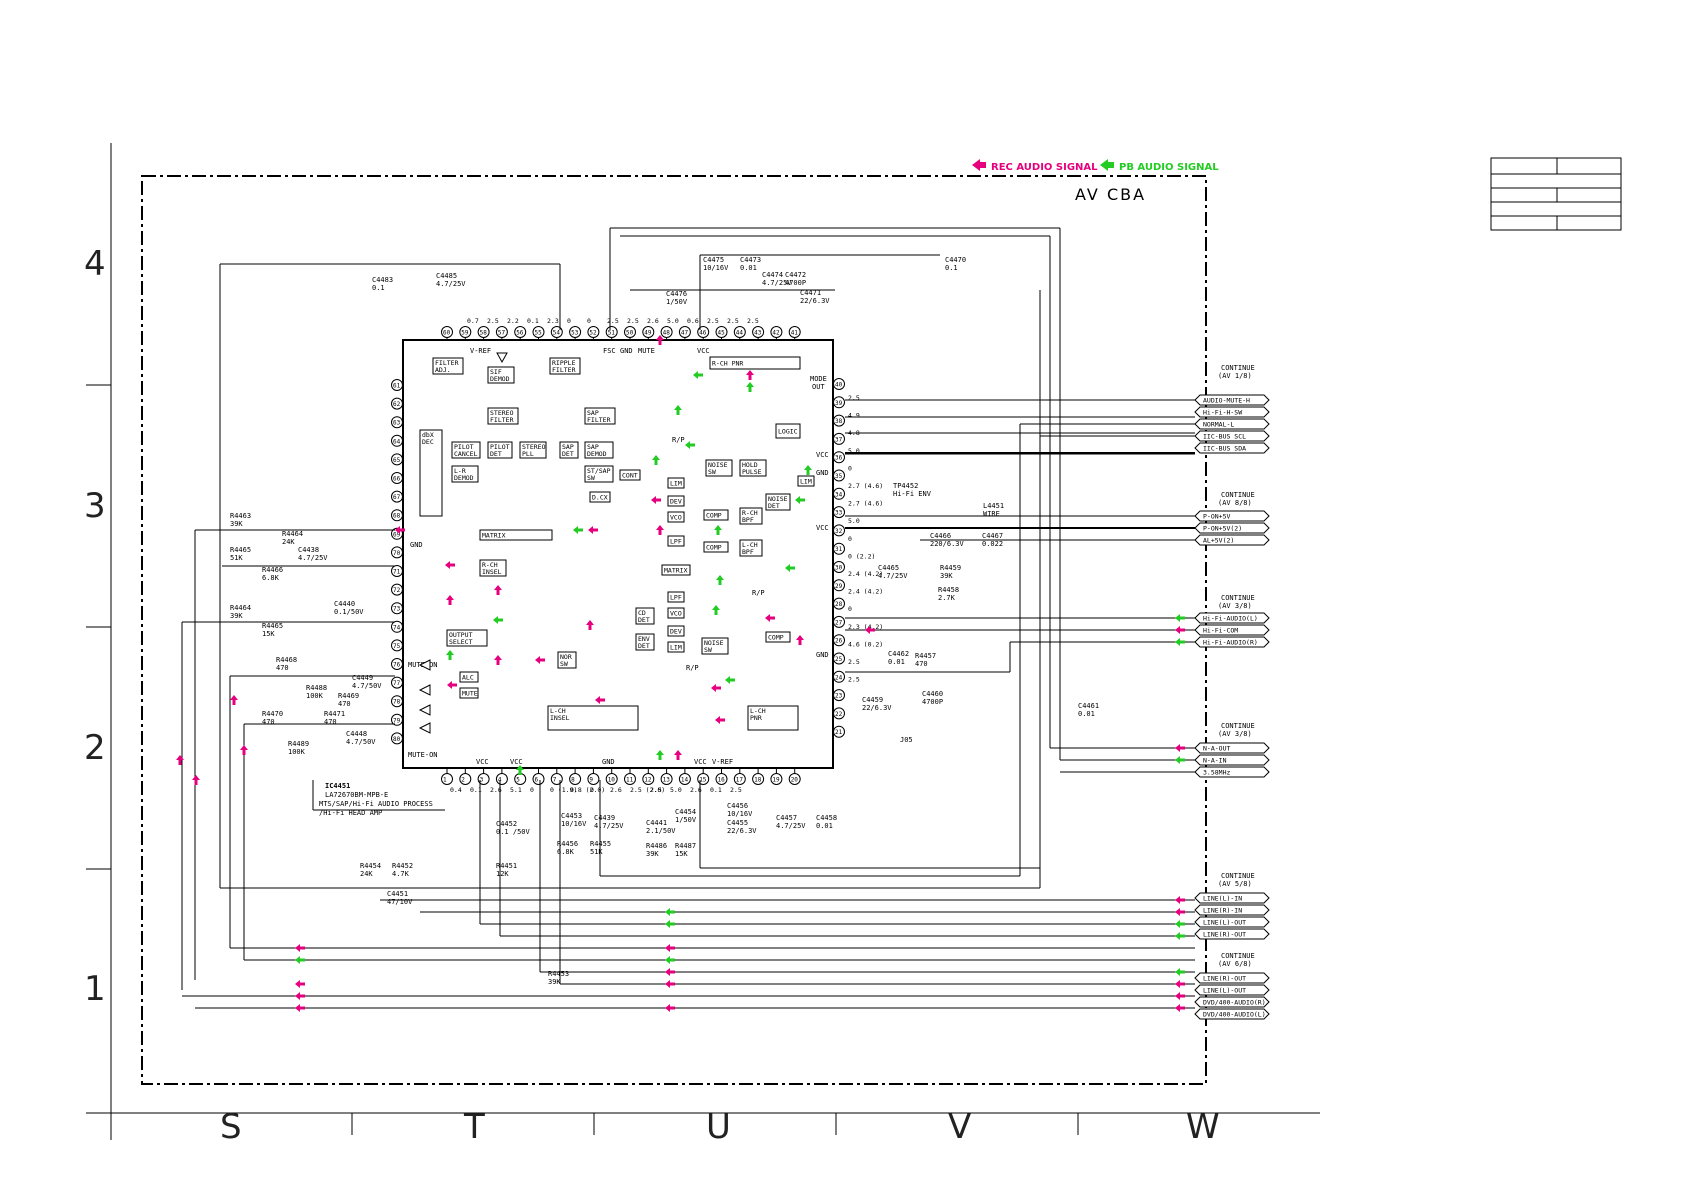 This screenshot has height=1191, width=1701. What do you see at coordinates (473, 321) in the screenshot?
I see `top-voltage: 0.7` at bounding box center [473, 321].